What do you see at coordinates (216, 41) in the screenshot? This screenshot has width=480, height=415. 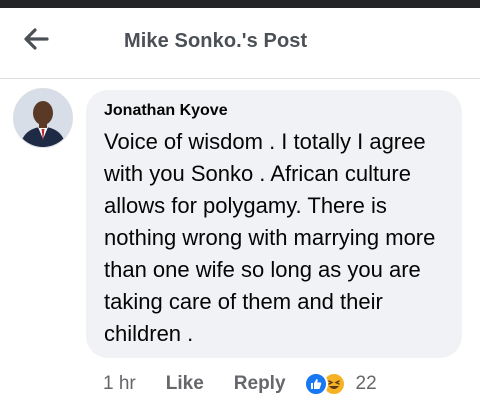 I see `page-title: Mike Sonko.'s Post` at bounding box center [216, 41].